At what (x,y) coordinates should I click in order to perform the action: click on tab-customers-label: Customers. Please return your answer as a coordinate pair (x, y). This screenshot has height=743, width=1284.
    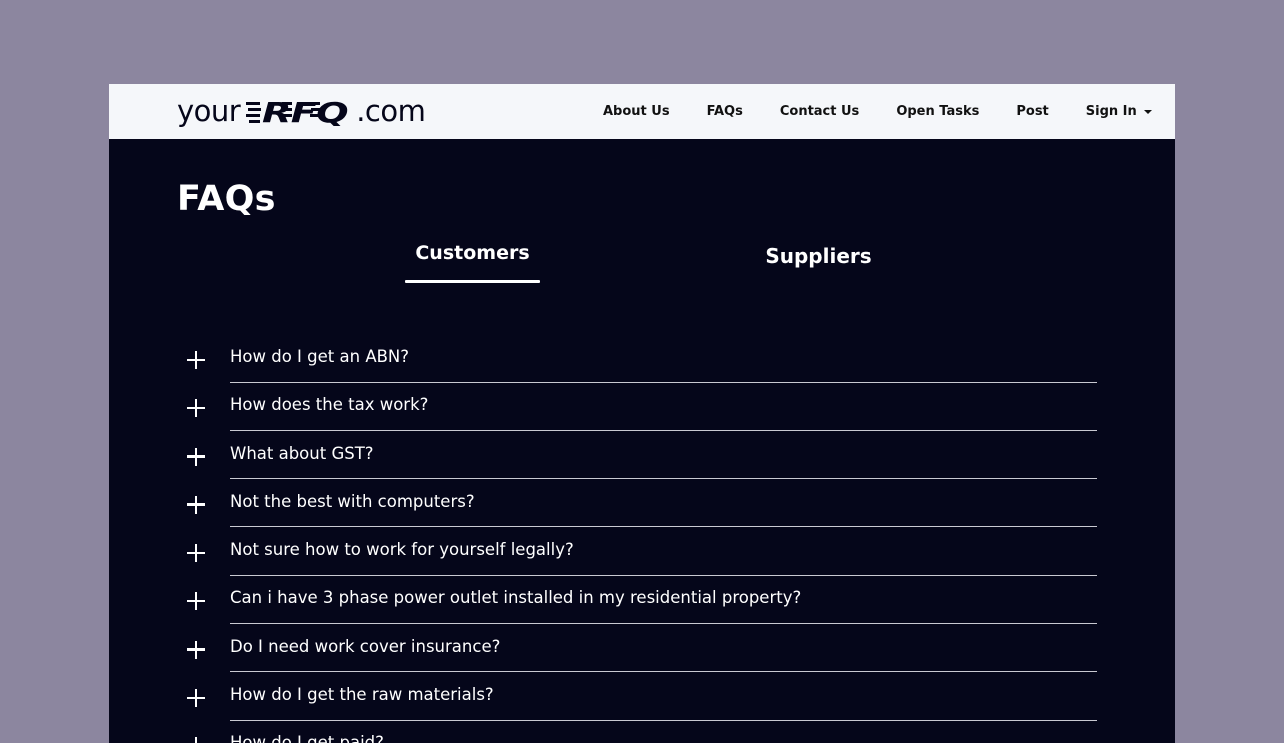
    Looking at the image, I should click on (472, 253).